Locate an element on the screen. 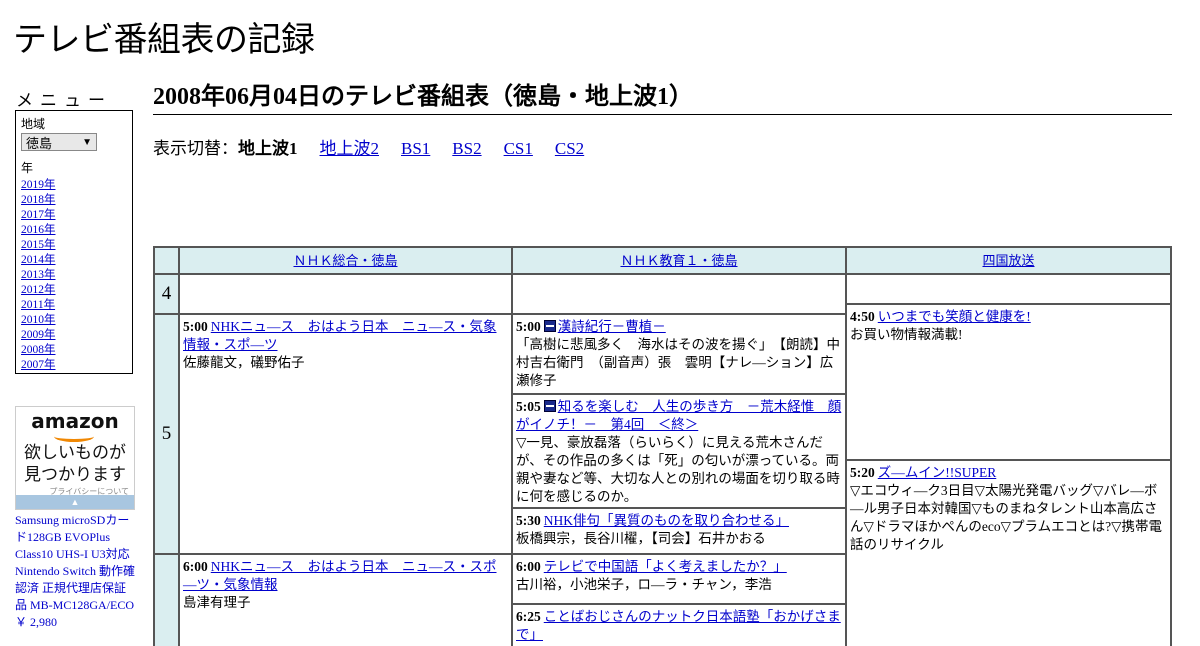 The height and width of the screenshot is (646, 1200). program-time: 5:30 is located at coordinates (528, 520).